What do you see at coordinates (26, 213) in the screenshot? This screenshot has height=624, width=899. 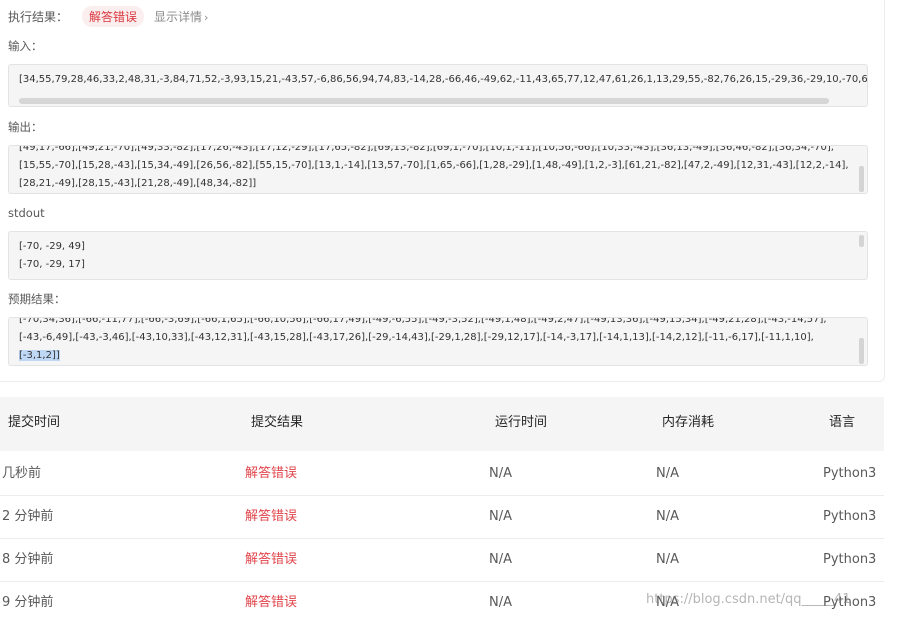 I see `stdout-label: stdout` at bounding box center [26, 213].